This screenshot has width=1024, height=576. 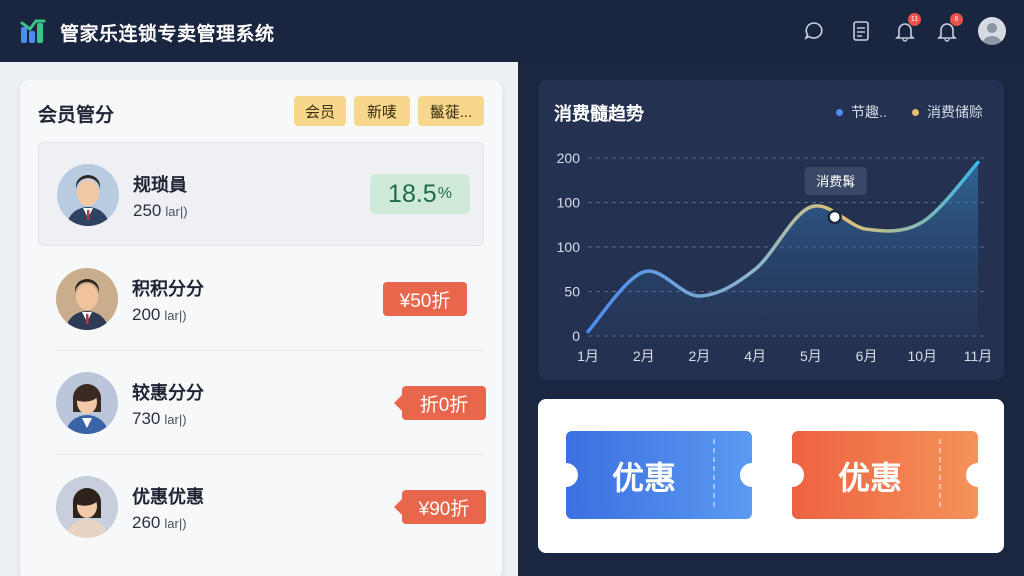 I want to click on highlight-point, so click(x=834, y=217).